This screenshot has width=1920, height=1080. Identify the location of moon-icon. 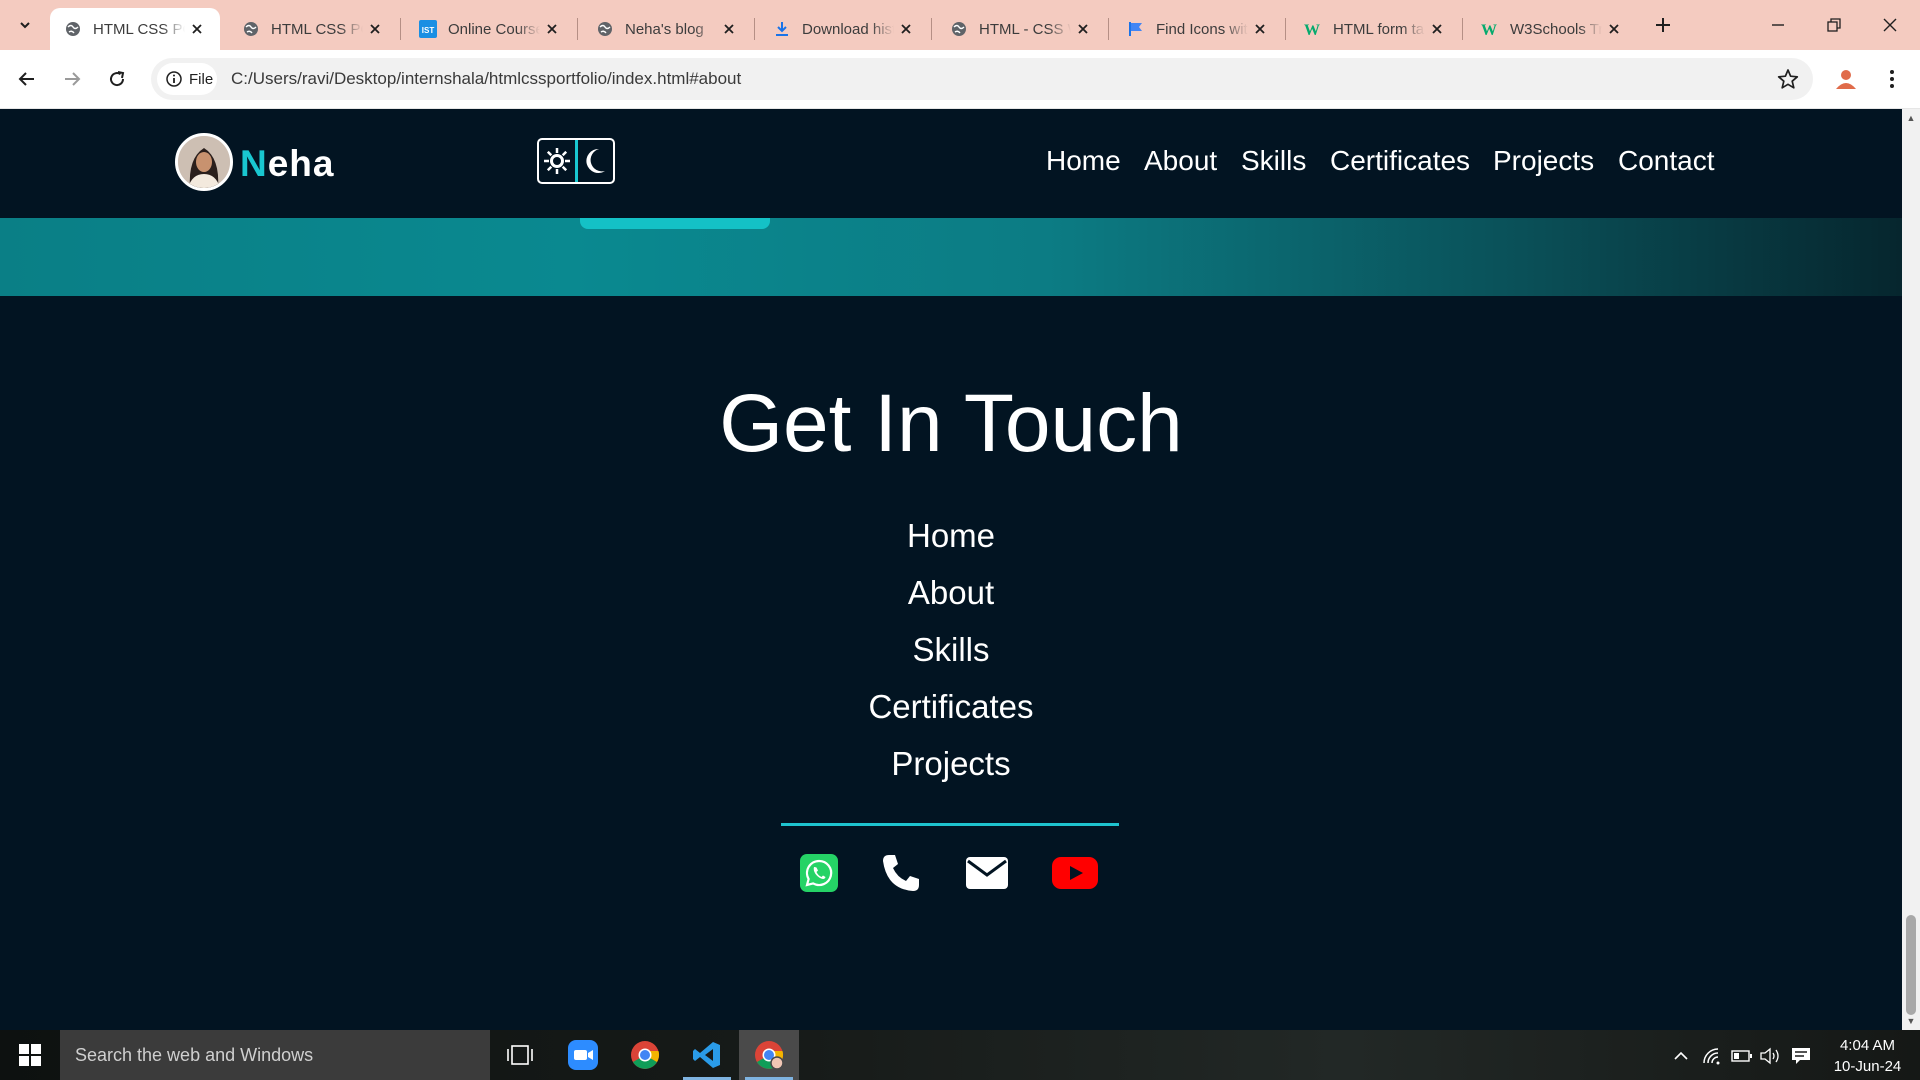
(596, 160).